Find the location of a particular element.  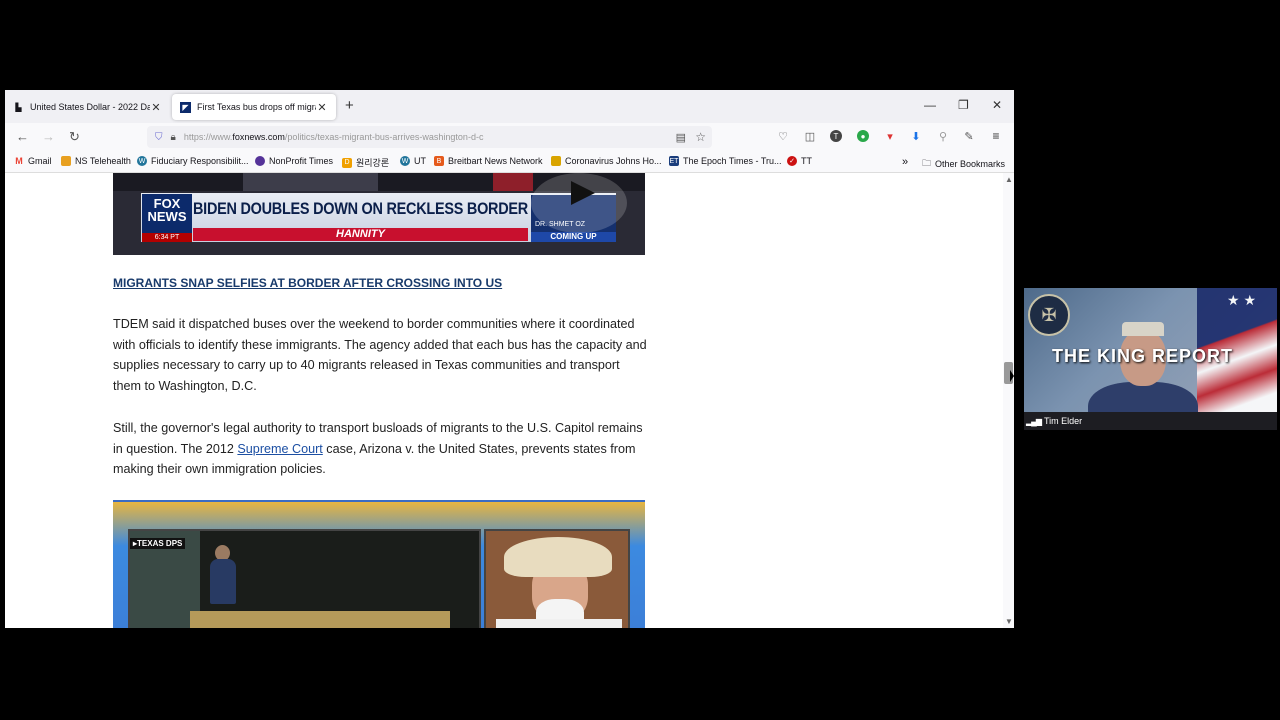

webcam-title: THE KING REPORT is located at coordinates (1143, 356).